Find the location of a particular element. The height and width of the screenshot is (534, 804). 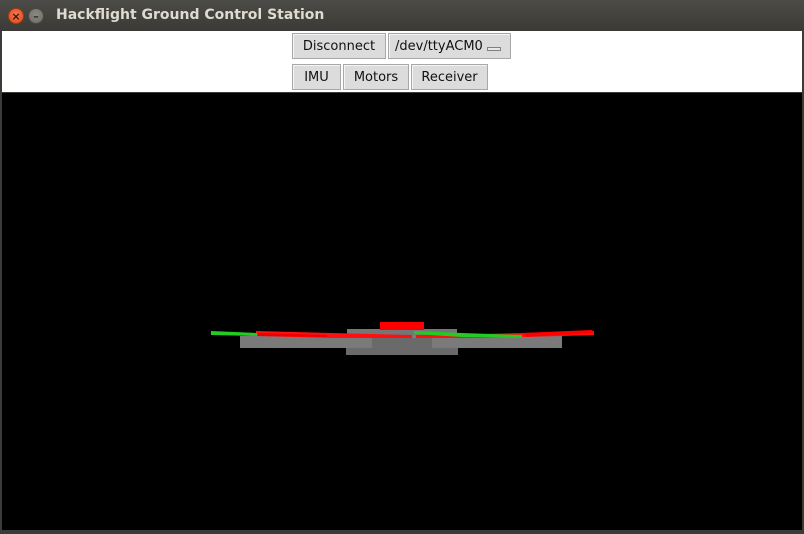

close-icon: × is located at coordinates (16, 16).